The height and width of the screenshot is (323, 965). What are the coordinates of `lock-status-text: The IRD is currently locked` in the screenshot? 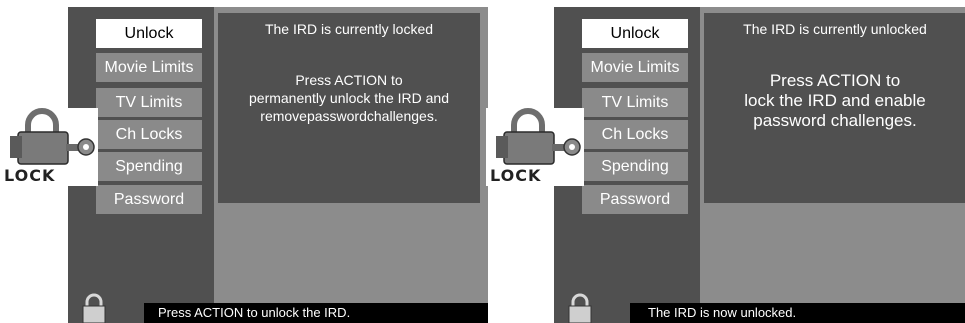 It's located at (349, 29).